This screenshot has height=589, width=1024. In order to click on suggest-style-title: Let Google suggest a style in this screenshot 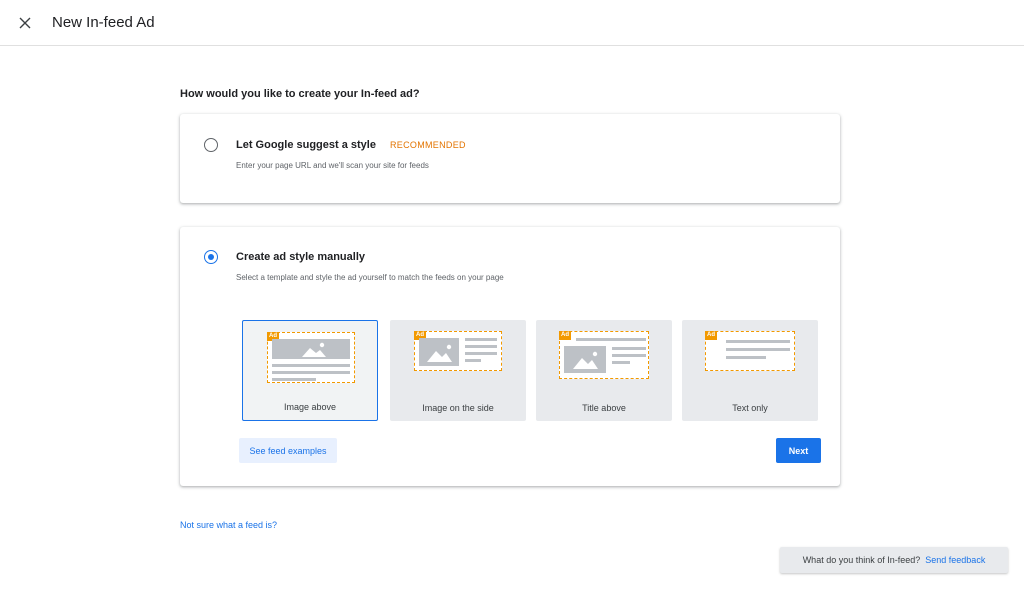, I will do `click(306, 145)`.